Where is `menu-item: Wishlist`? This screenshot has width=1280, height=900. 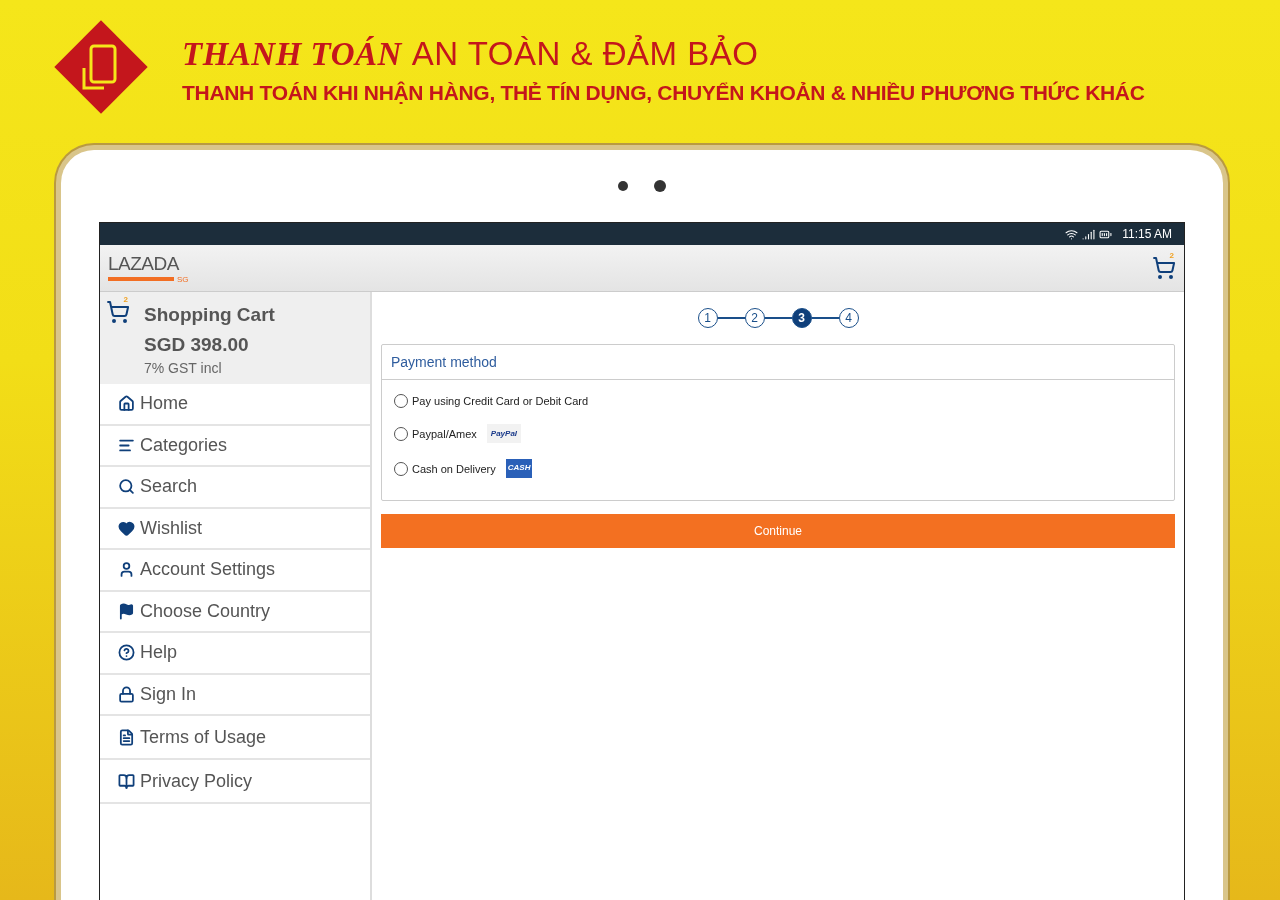
menu-item: Wishlist is located at coordinates (235, 529).